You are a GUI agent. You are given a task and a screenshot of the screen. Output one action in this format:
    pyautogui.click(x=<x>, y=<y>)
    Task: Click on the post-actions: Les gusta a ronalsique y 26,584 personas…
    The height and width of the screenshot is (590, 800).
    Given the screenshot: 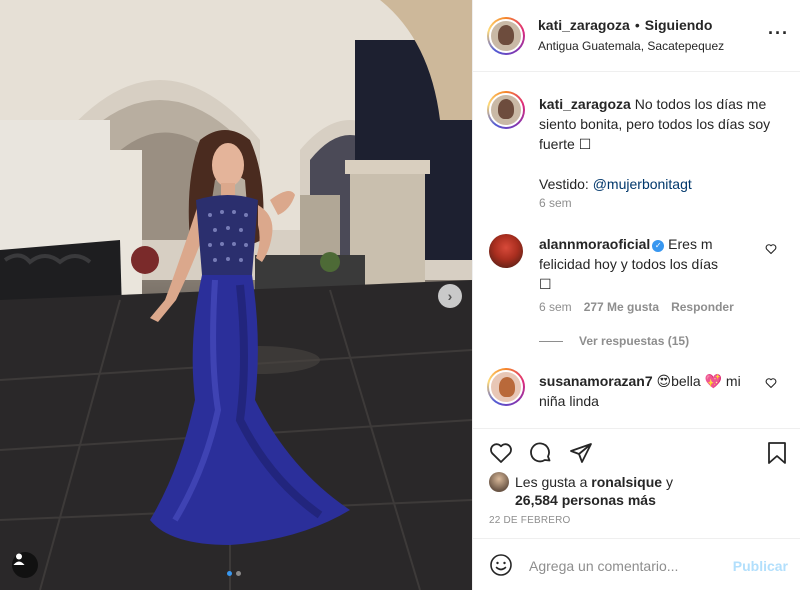 What is the action you would take?
    pyautogui.click(x=636, y=483)
    